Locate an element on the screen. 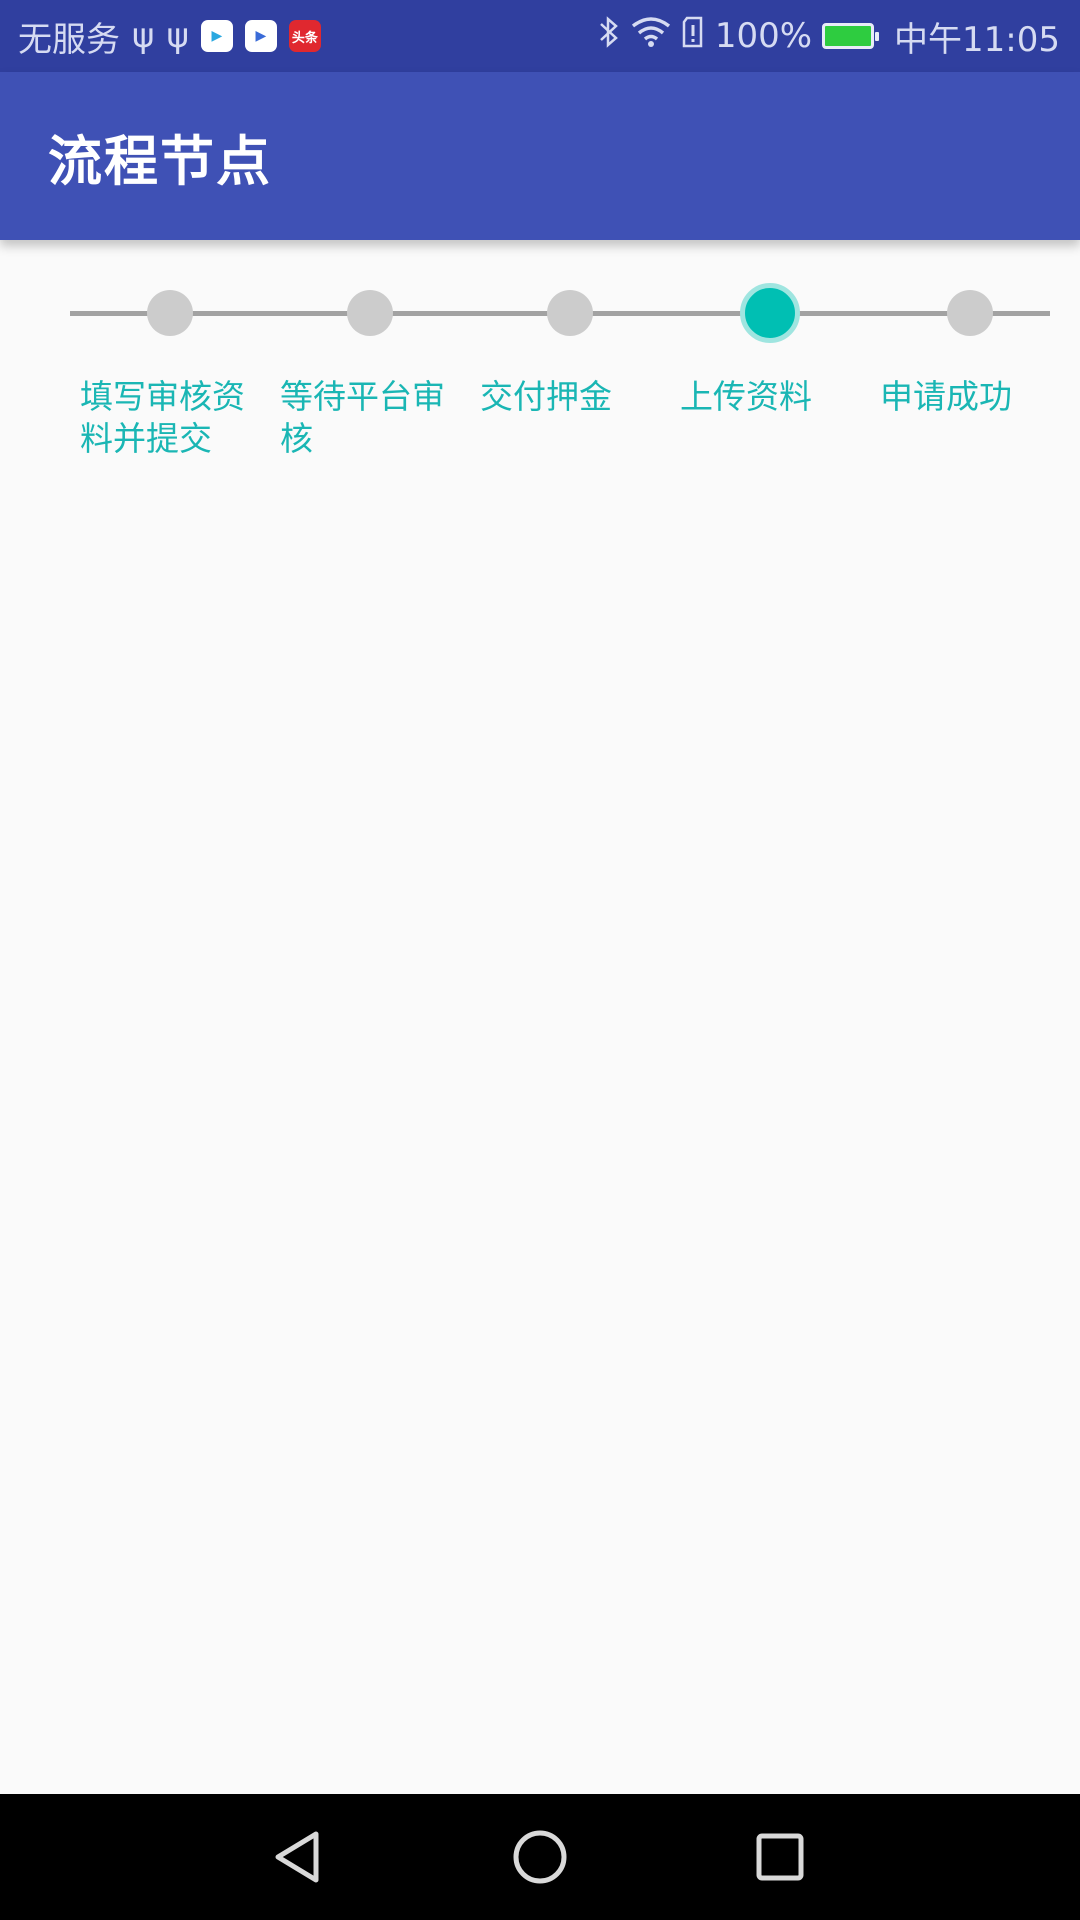 This screenshot has width=1080, height=1920. toutiao-app-icon: 头条 is located at coordinates (304, 36).